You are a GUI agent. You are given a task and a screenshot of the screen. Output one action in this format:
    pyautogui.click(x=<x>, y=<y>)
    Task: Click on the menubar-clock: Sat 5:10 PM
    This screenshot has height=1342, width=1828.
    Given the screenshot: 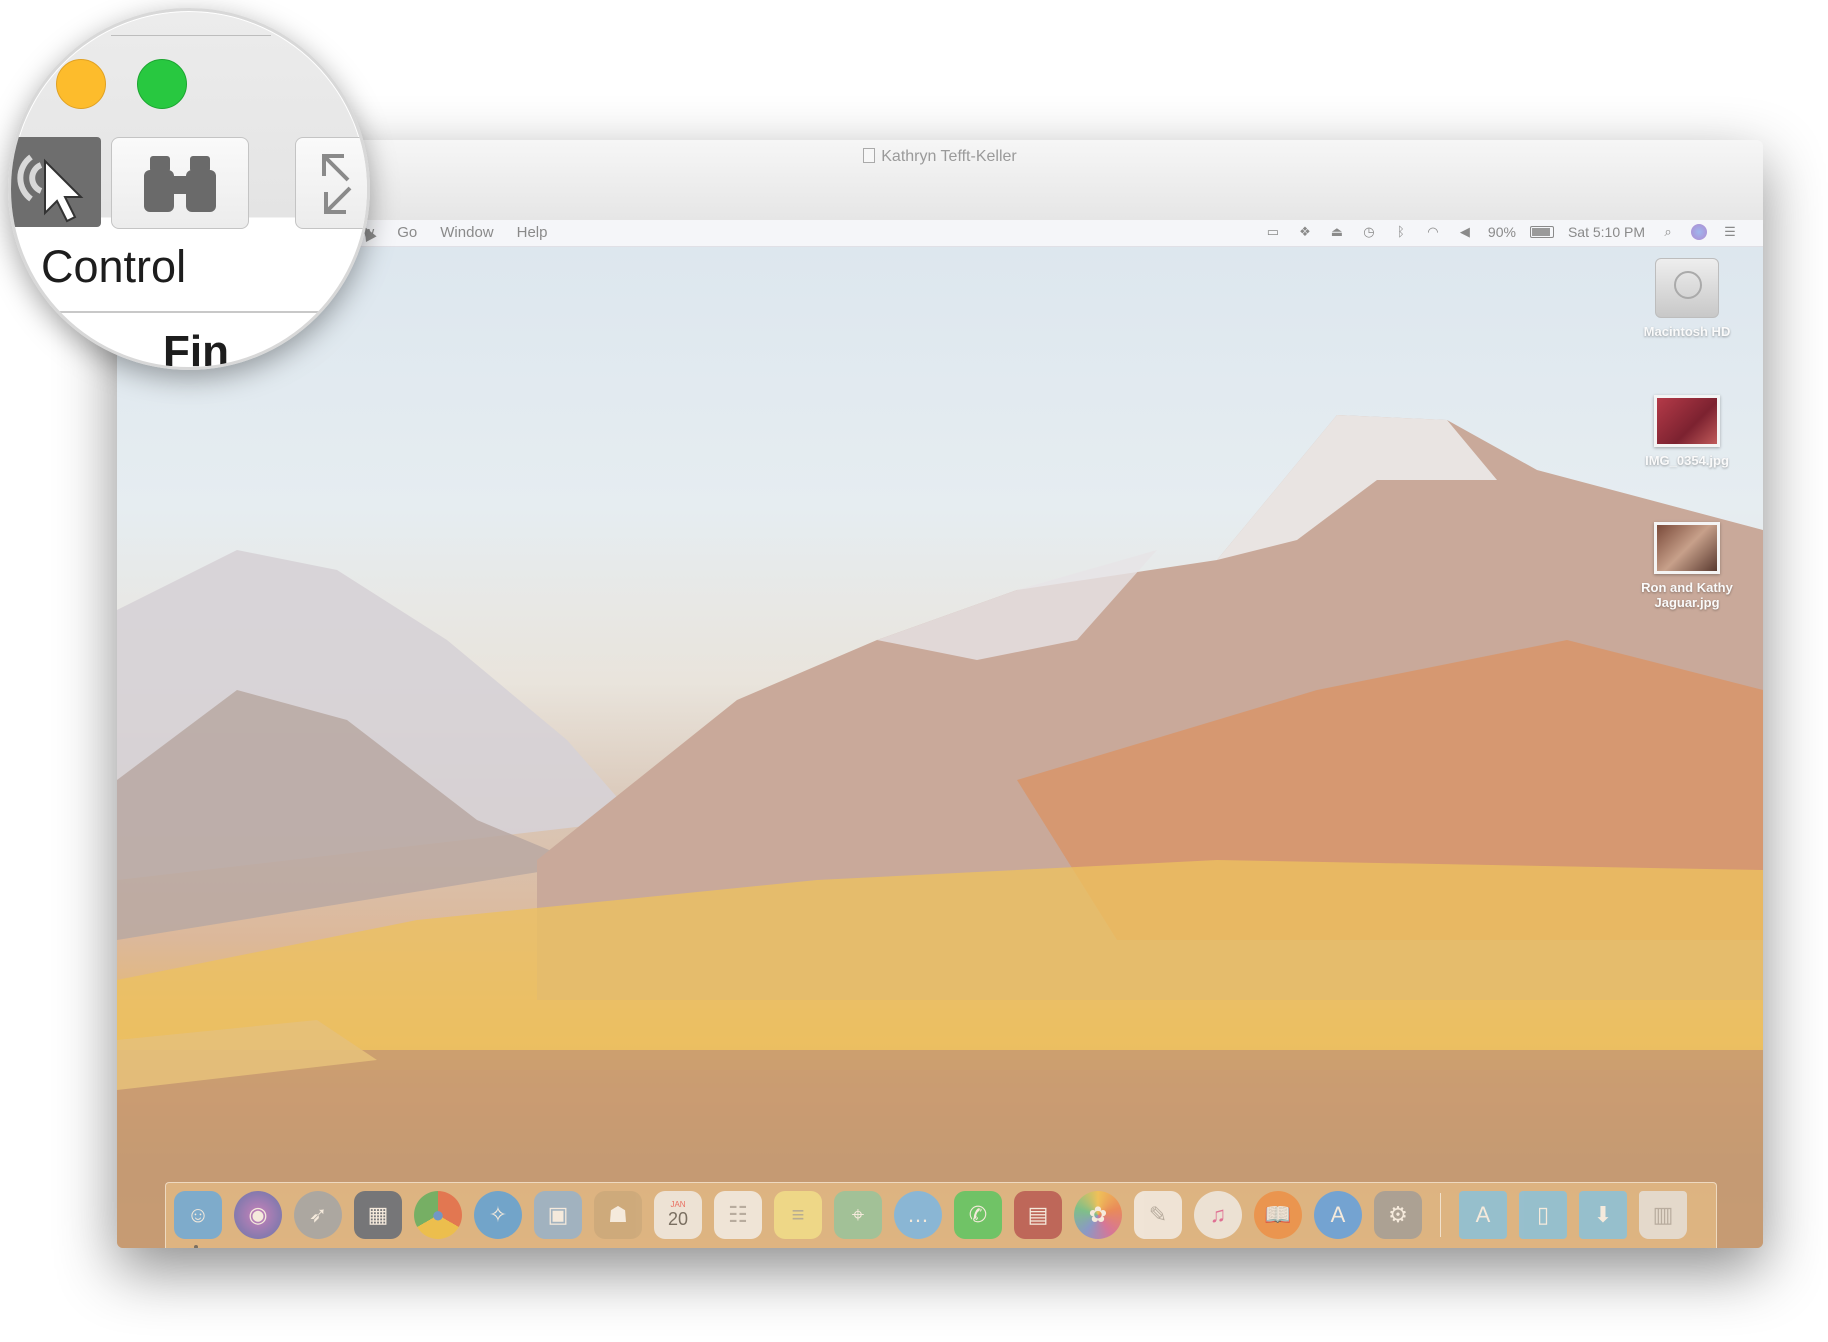 What is the action you would take?
    pyautogui.click(x=1606, y=232)
    